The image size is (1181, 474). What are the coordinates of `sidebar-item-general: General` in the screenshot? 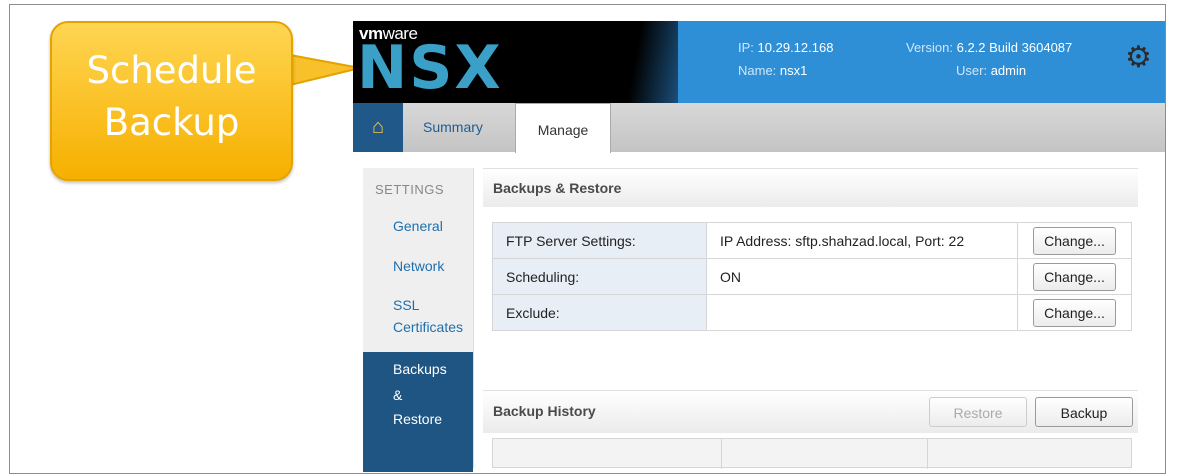 It's located at (433, 226).